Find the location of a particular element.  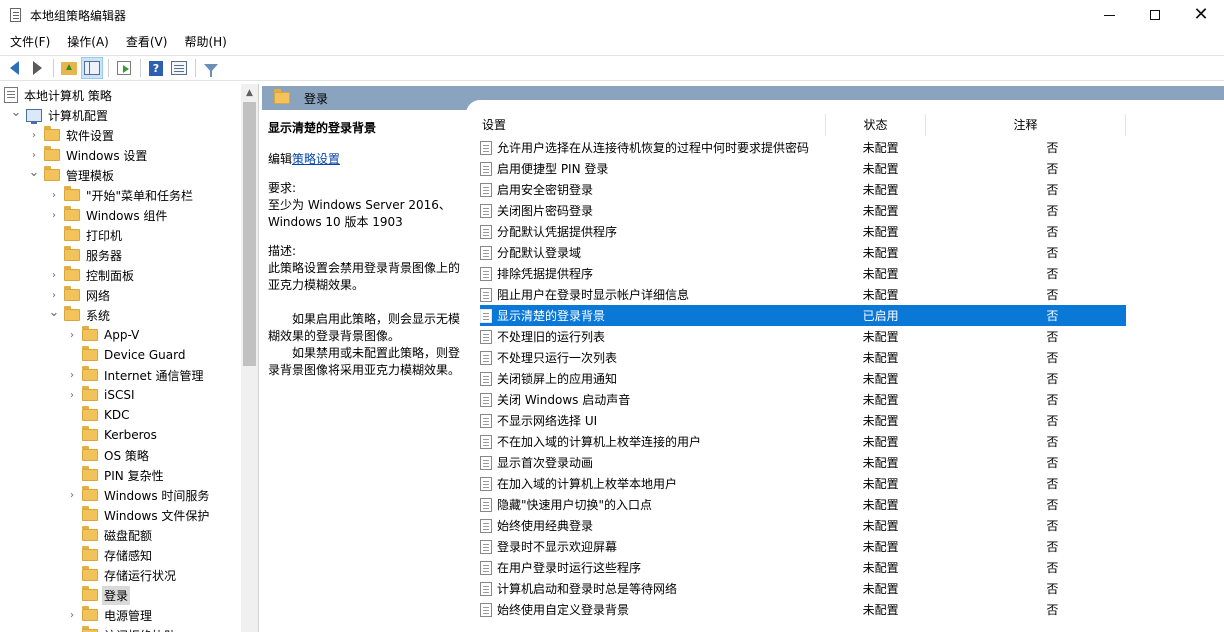

setting-row: 隐藏"快速用户切换"的入口点 未配置 否 is located at coordinates (803, 504).